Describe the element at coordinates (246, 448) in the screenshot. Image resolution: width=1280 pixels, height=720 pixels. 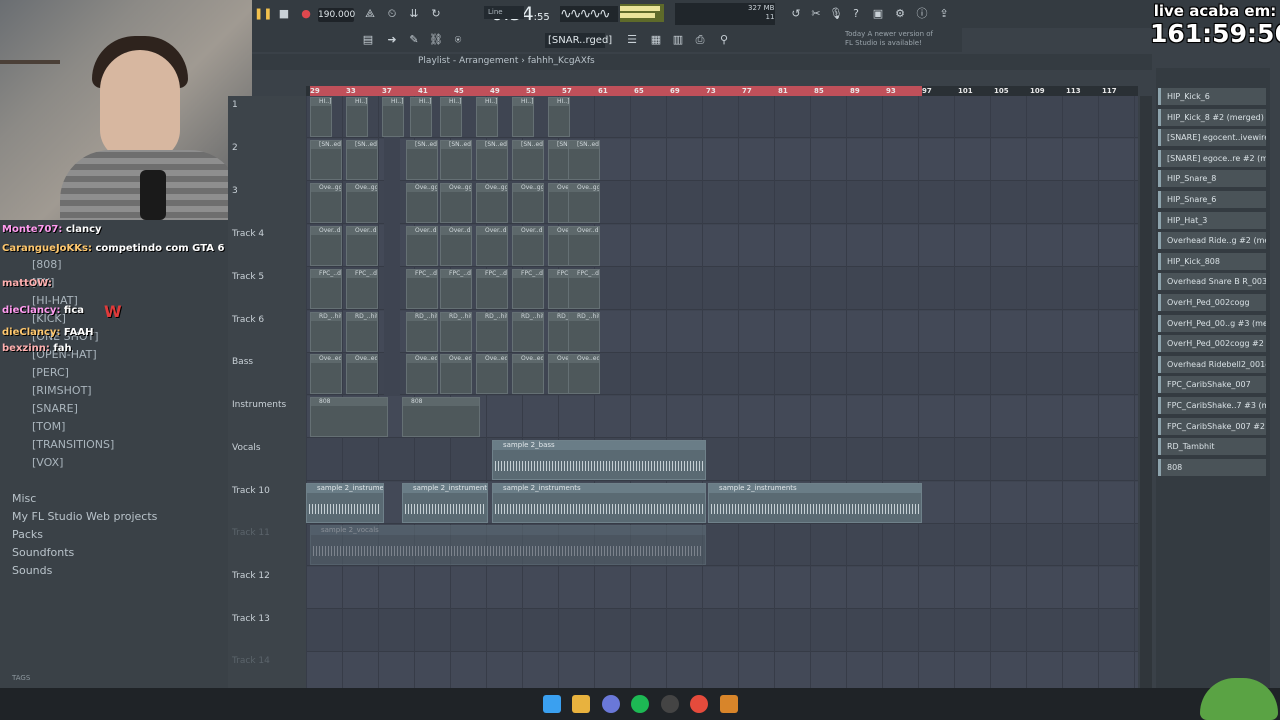
I see `track-name: Vocals` at that location.